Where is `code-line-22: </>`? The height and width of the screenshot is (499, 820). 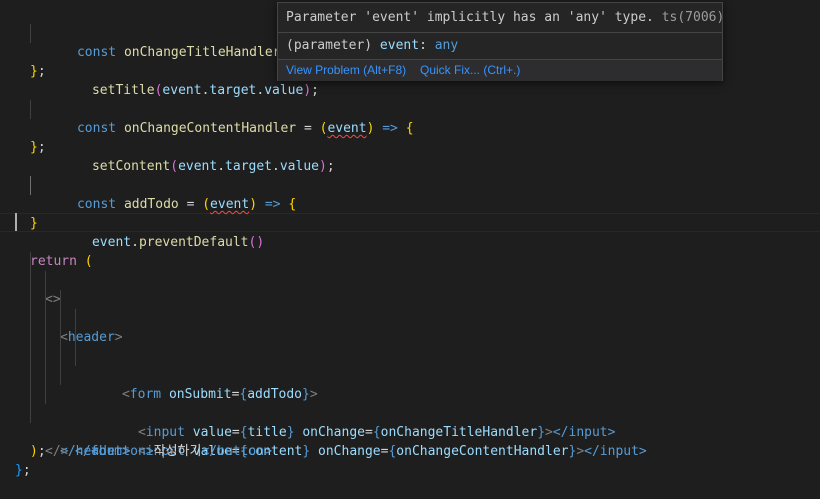 code-line-22: </> is located at coordinates (410, 431).